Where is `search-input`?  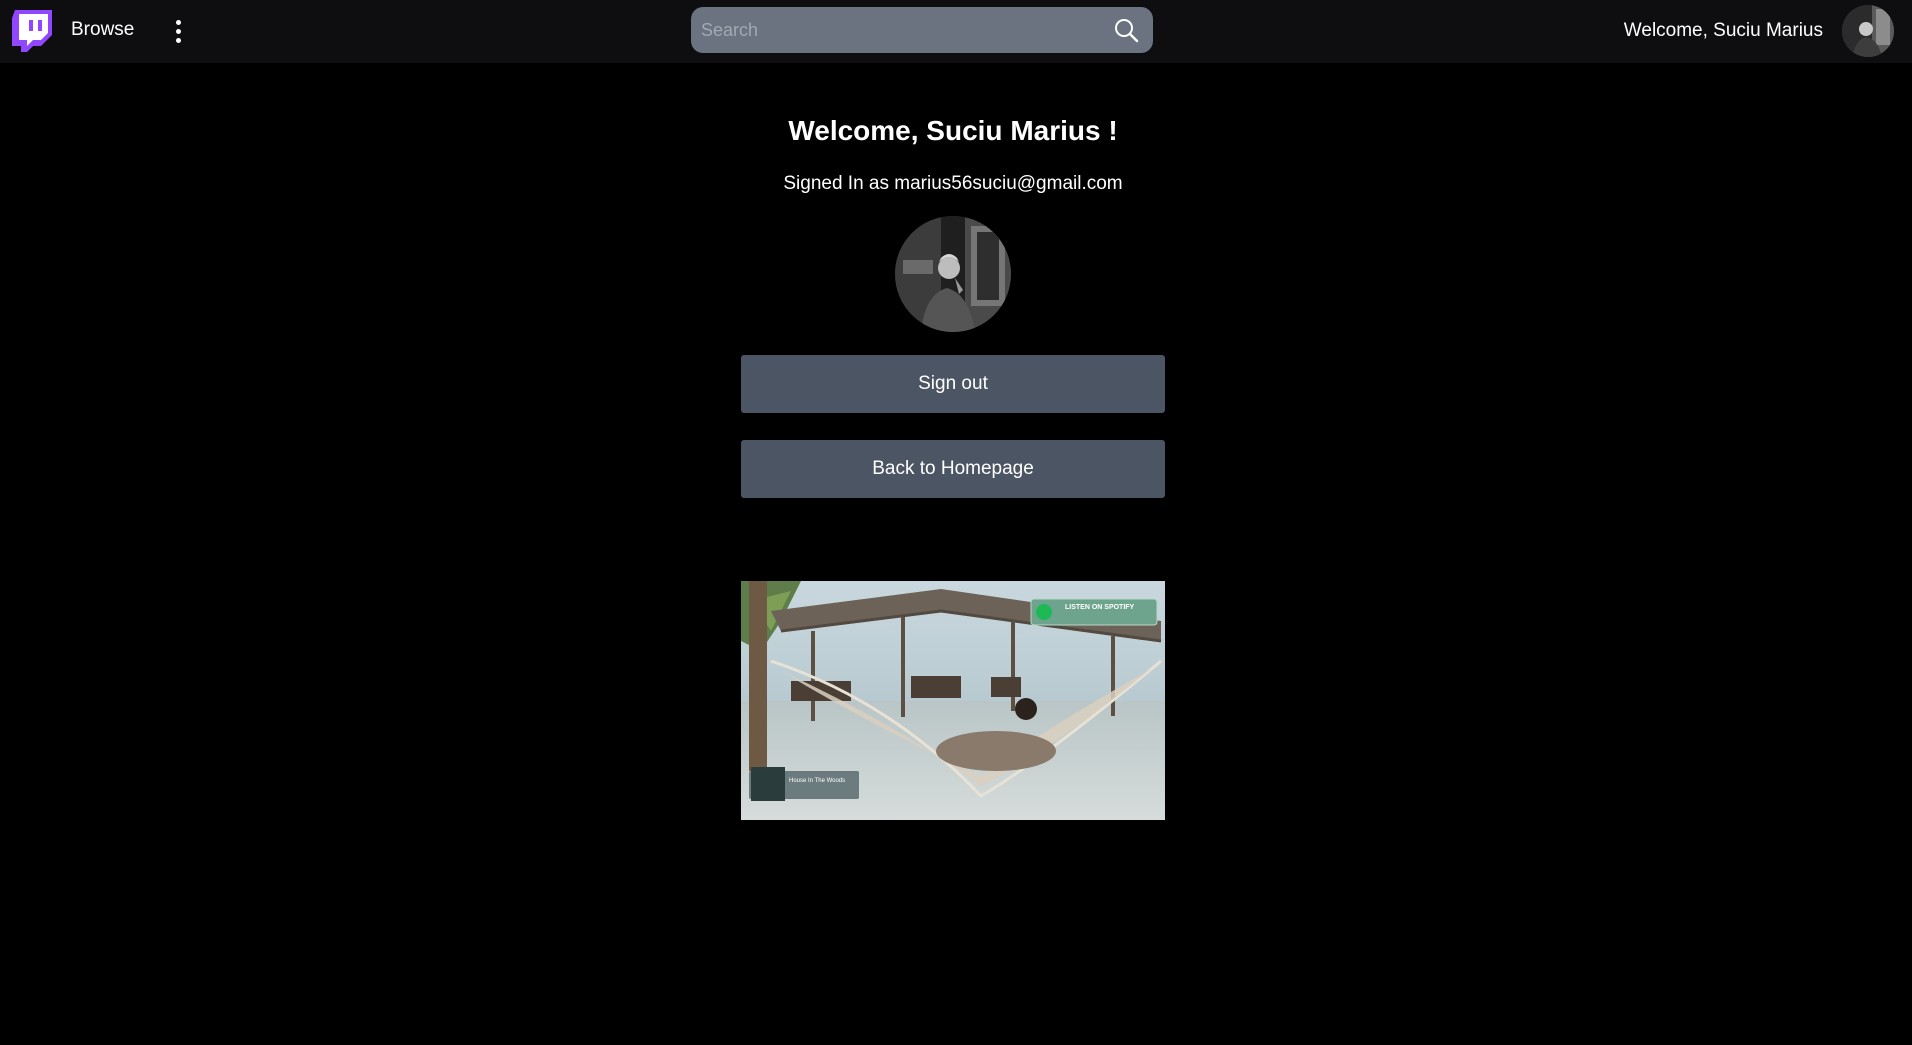
search-input is located at coordinates (902, 30).